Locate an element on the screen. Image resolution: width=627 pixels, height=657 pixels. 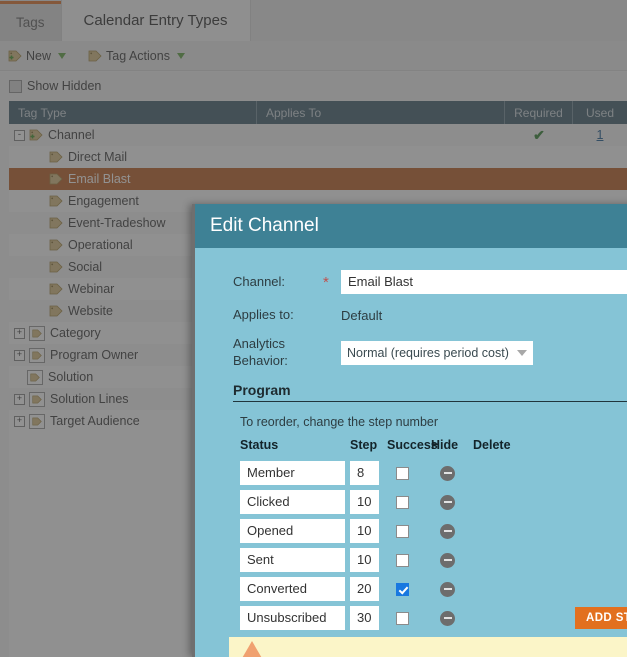
add-step-wrapper: ADD STEP is located at coordinates (601, 618).